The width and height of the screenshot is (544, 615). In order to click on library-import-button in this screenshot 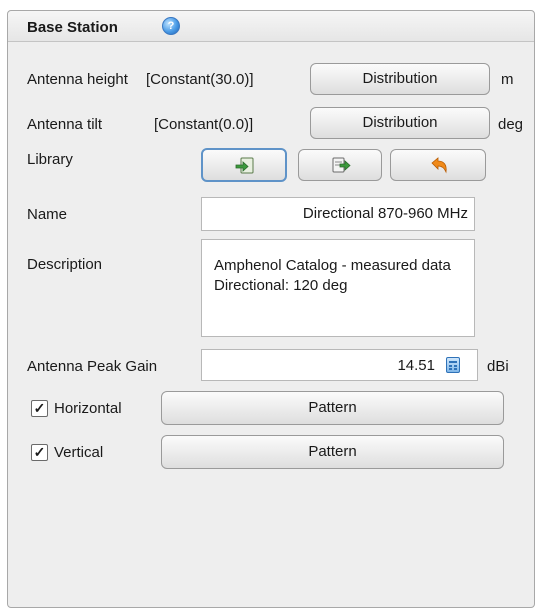, I will do `click(244, 165)`.